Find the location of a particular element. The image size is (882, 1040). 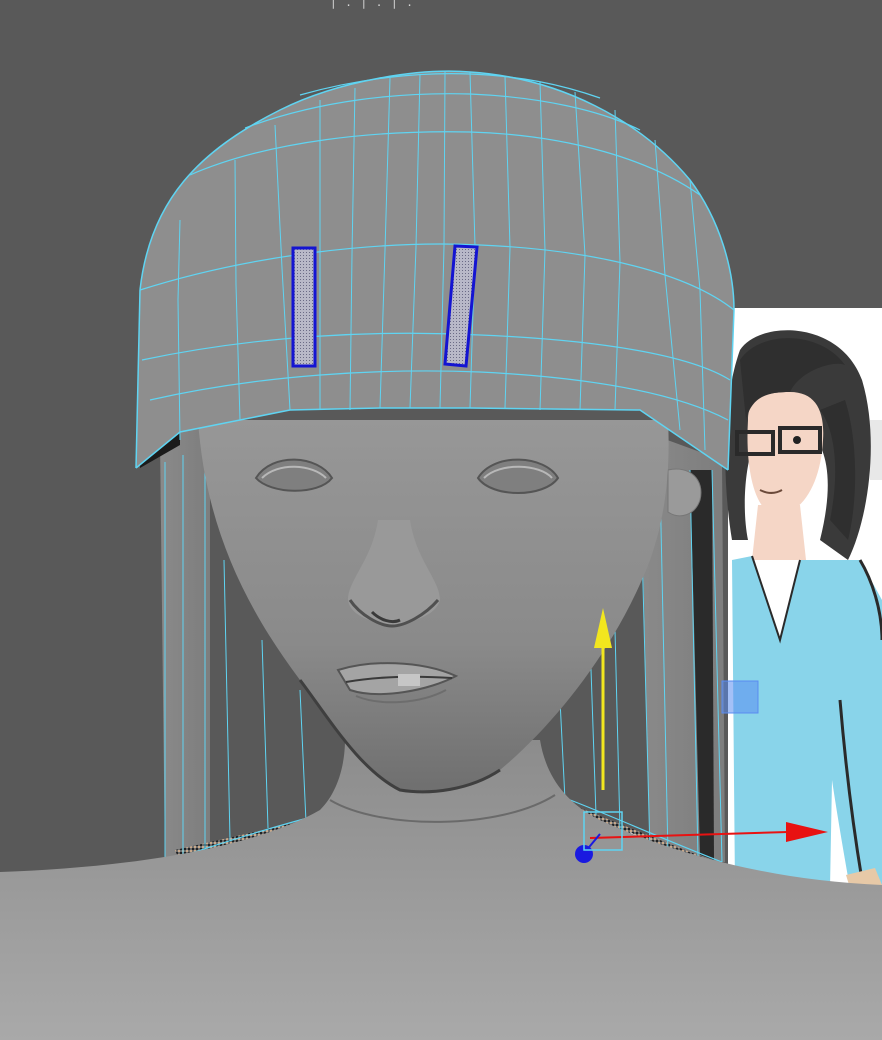

selected-face-left is located at coordinates (304, 307).